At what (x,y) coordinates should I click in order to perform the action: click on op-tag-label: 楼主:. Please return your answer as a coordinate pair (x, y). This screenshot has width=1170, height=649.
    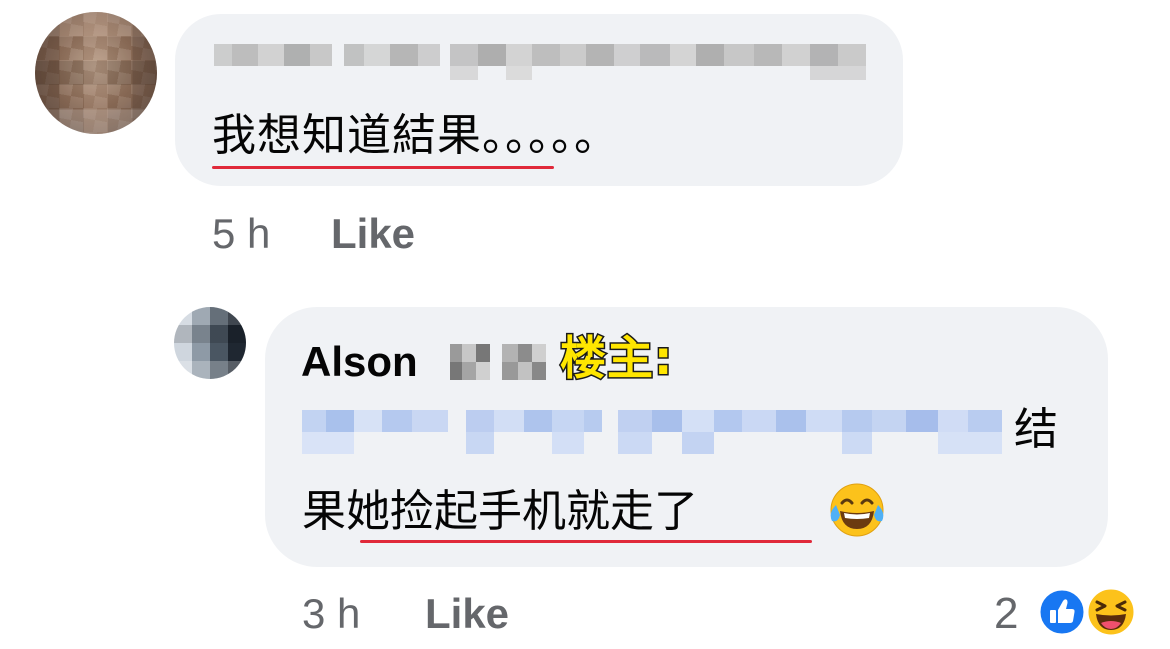
    Looking at the image, I should click on (616, 358).